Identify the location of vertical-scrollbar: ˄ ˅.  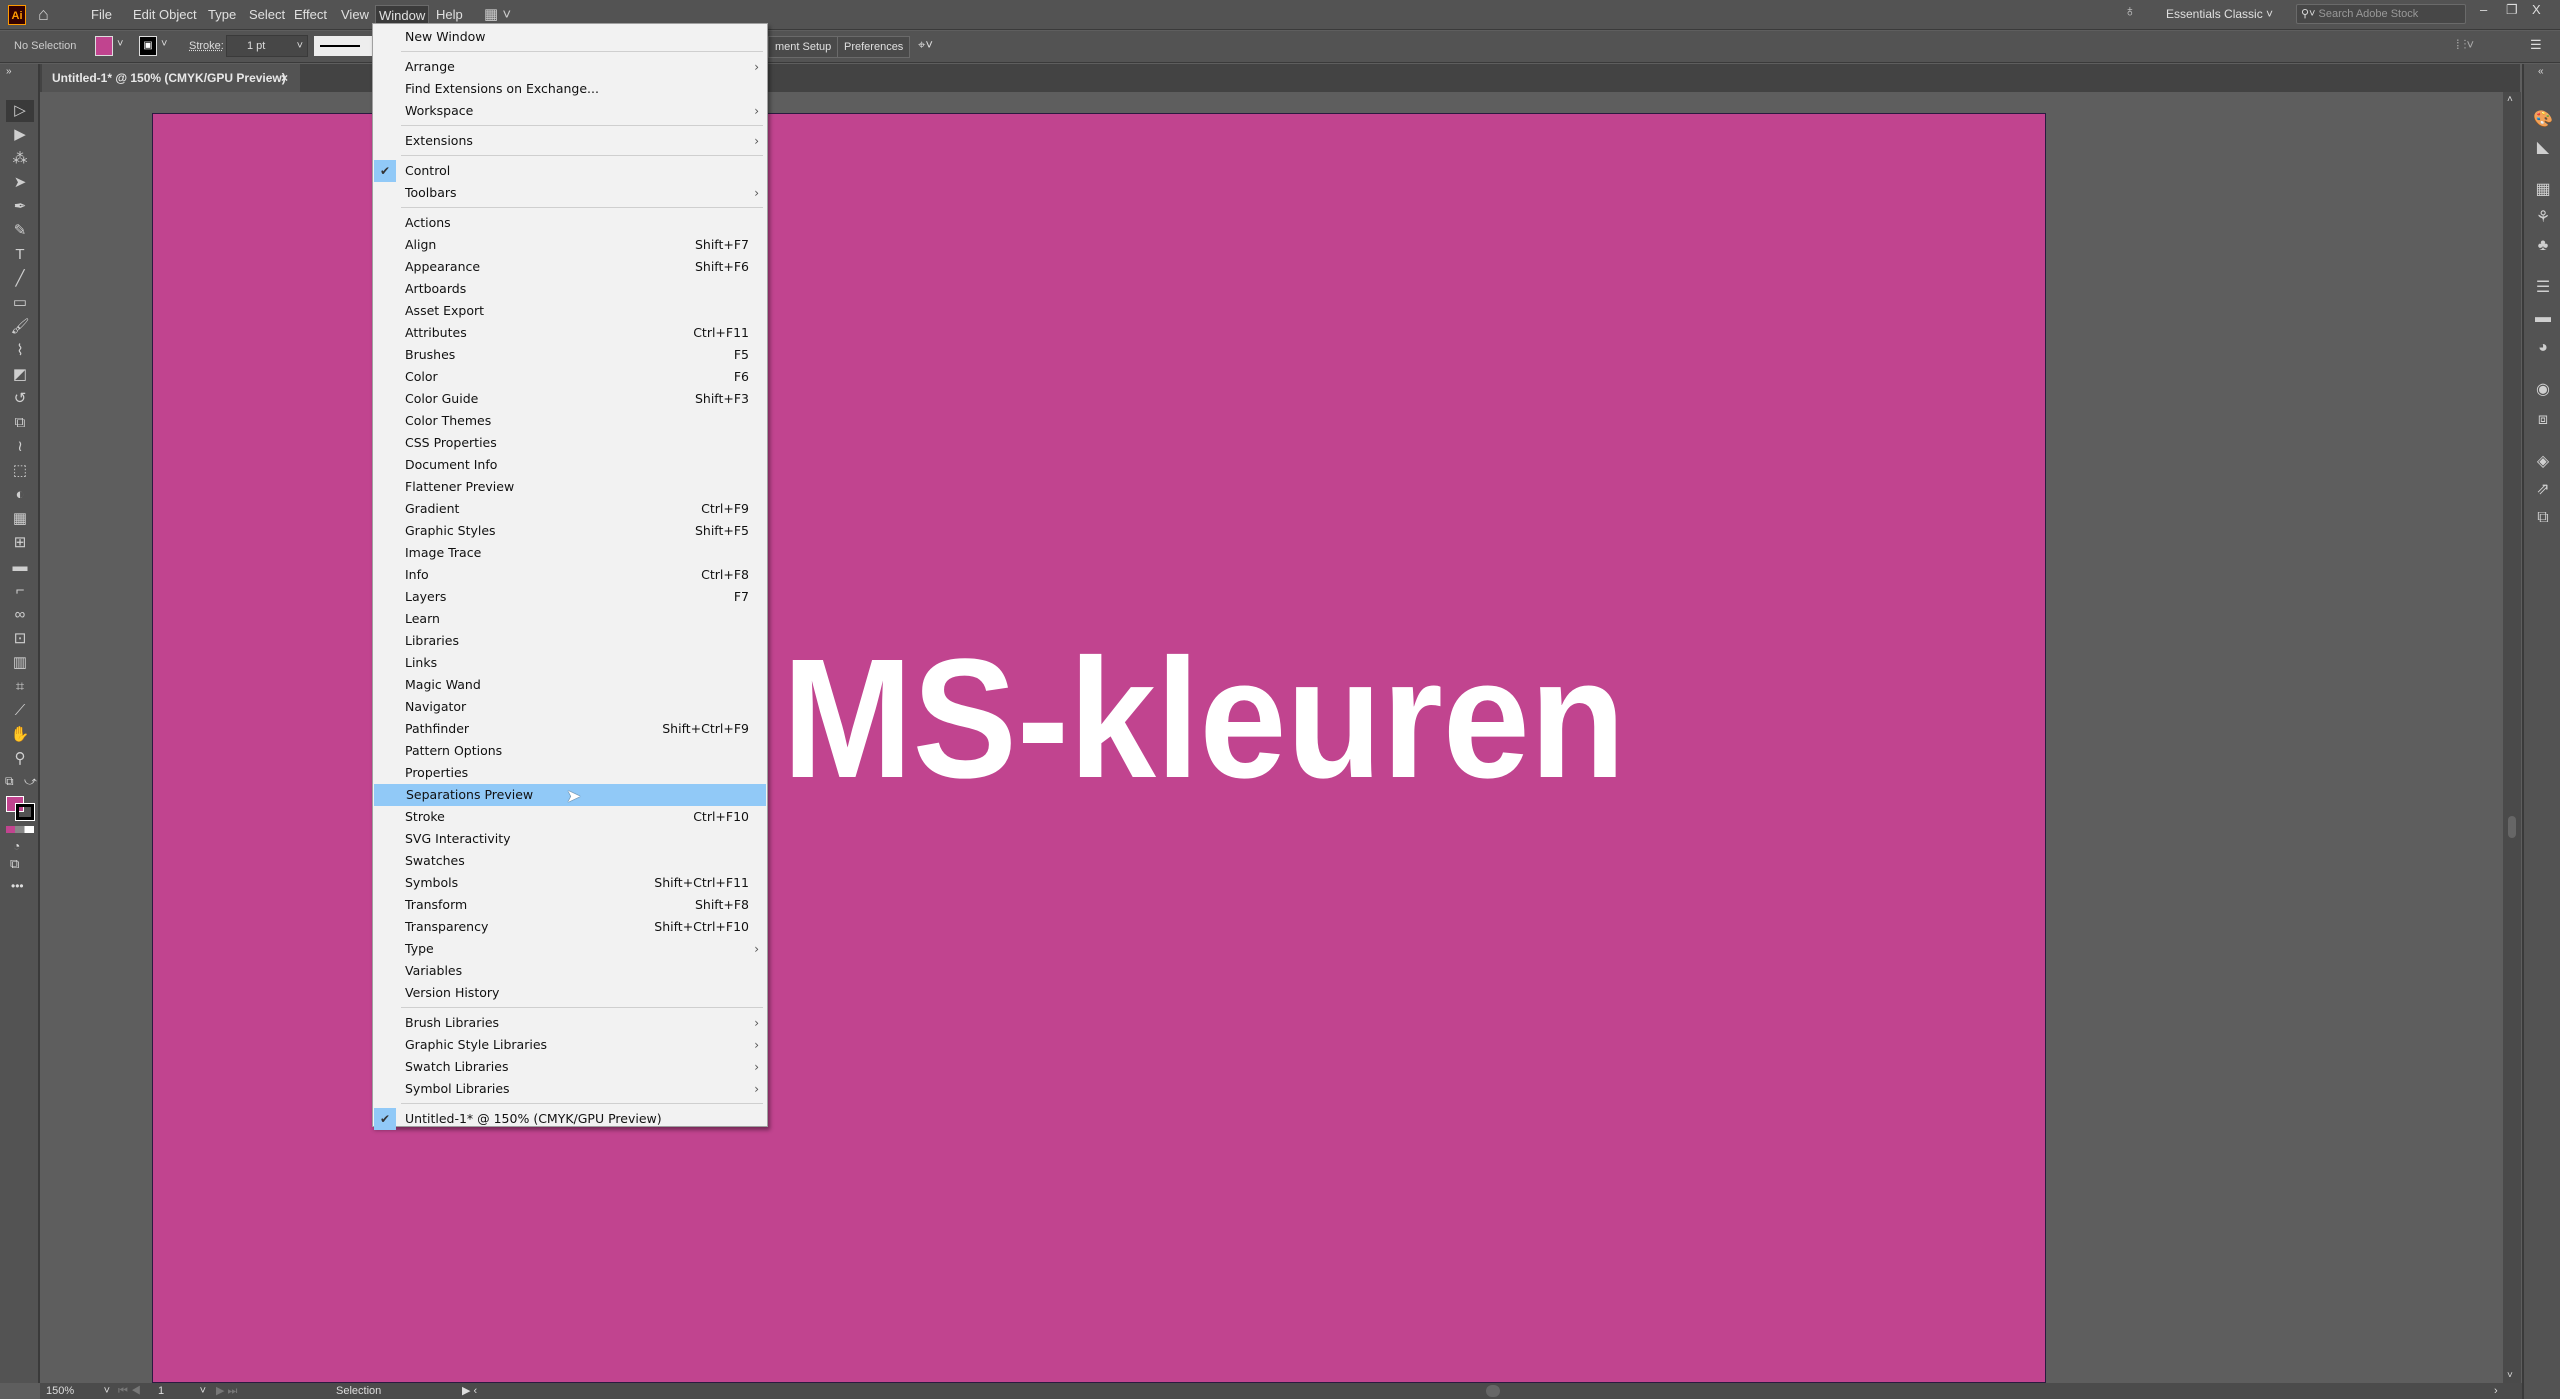
(2512, 737).